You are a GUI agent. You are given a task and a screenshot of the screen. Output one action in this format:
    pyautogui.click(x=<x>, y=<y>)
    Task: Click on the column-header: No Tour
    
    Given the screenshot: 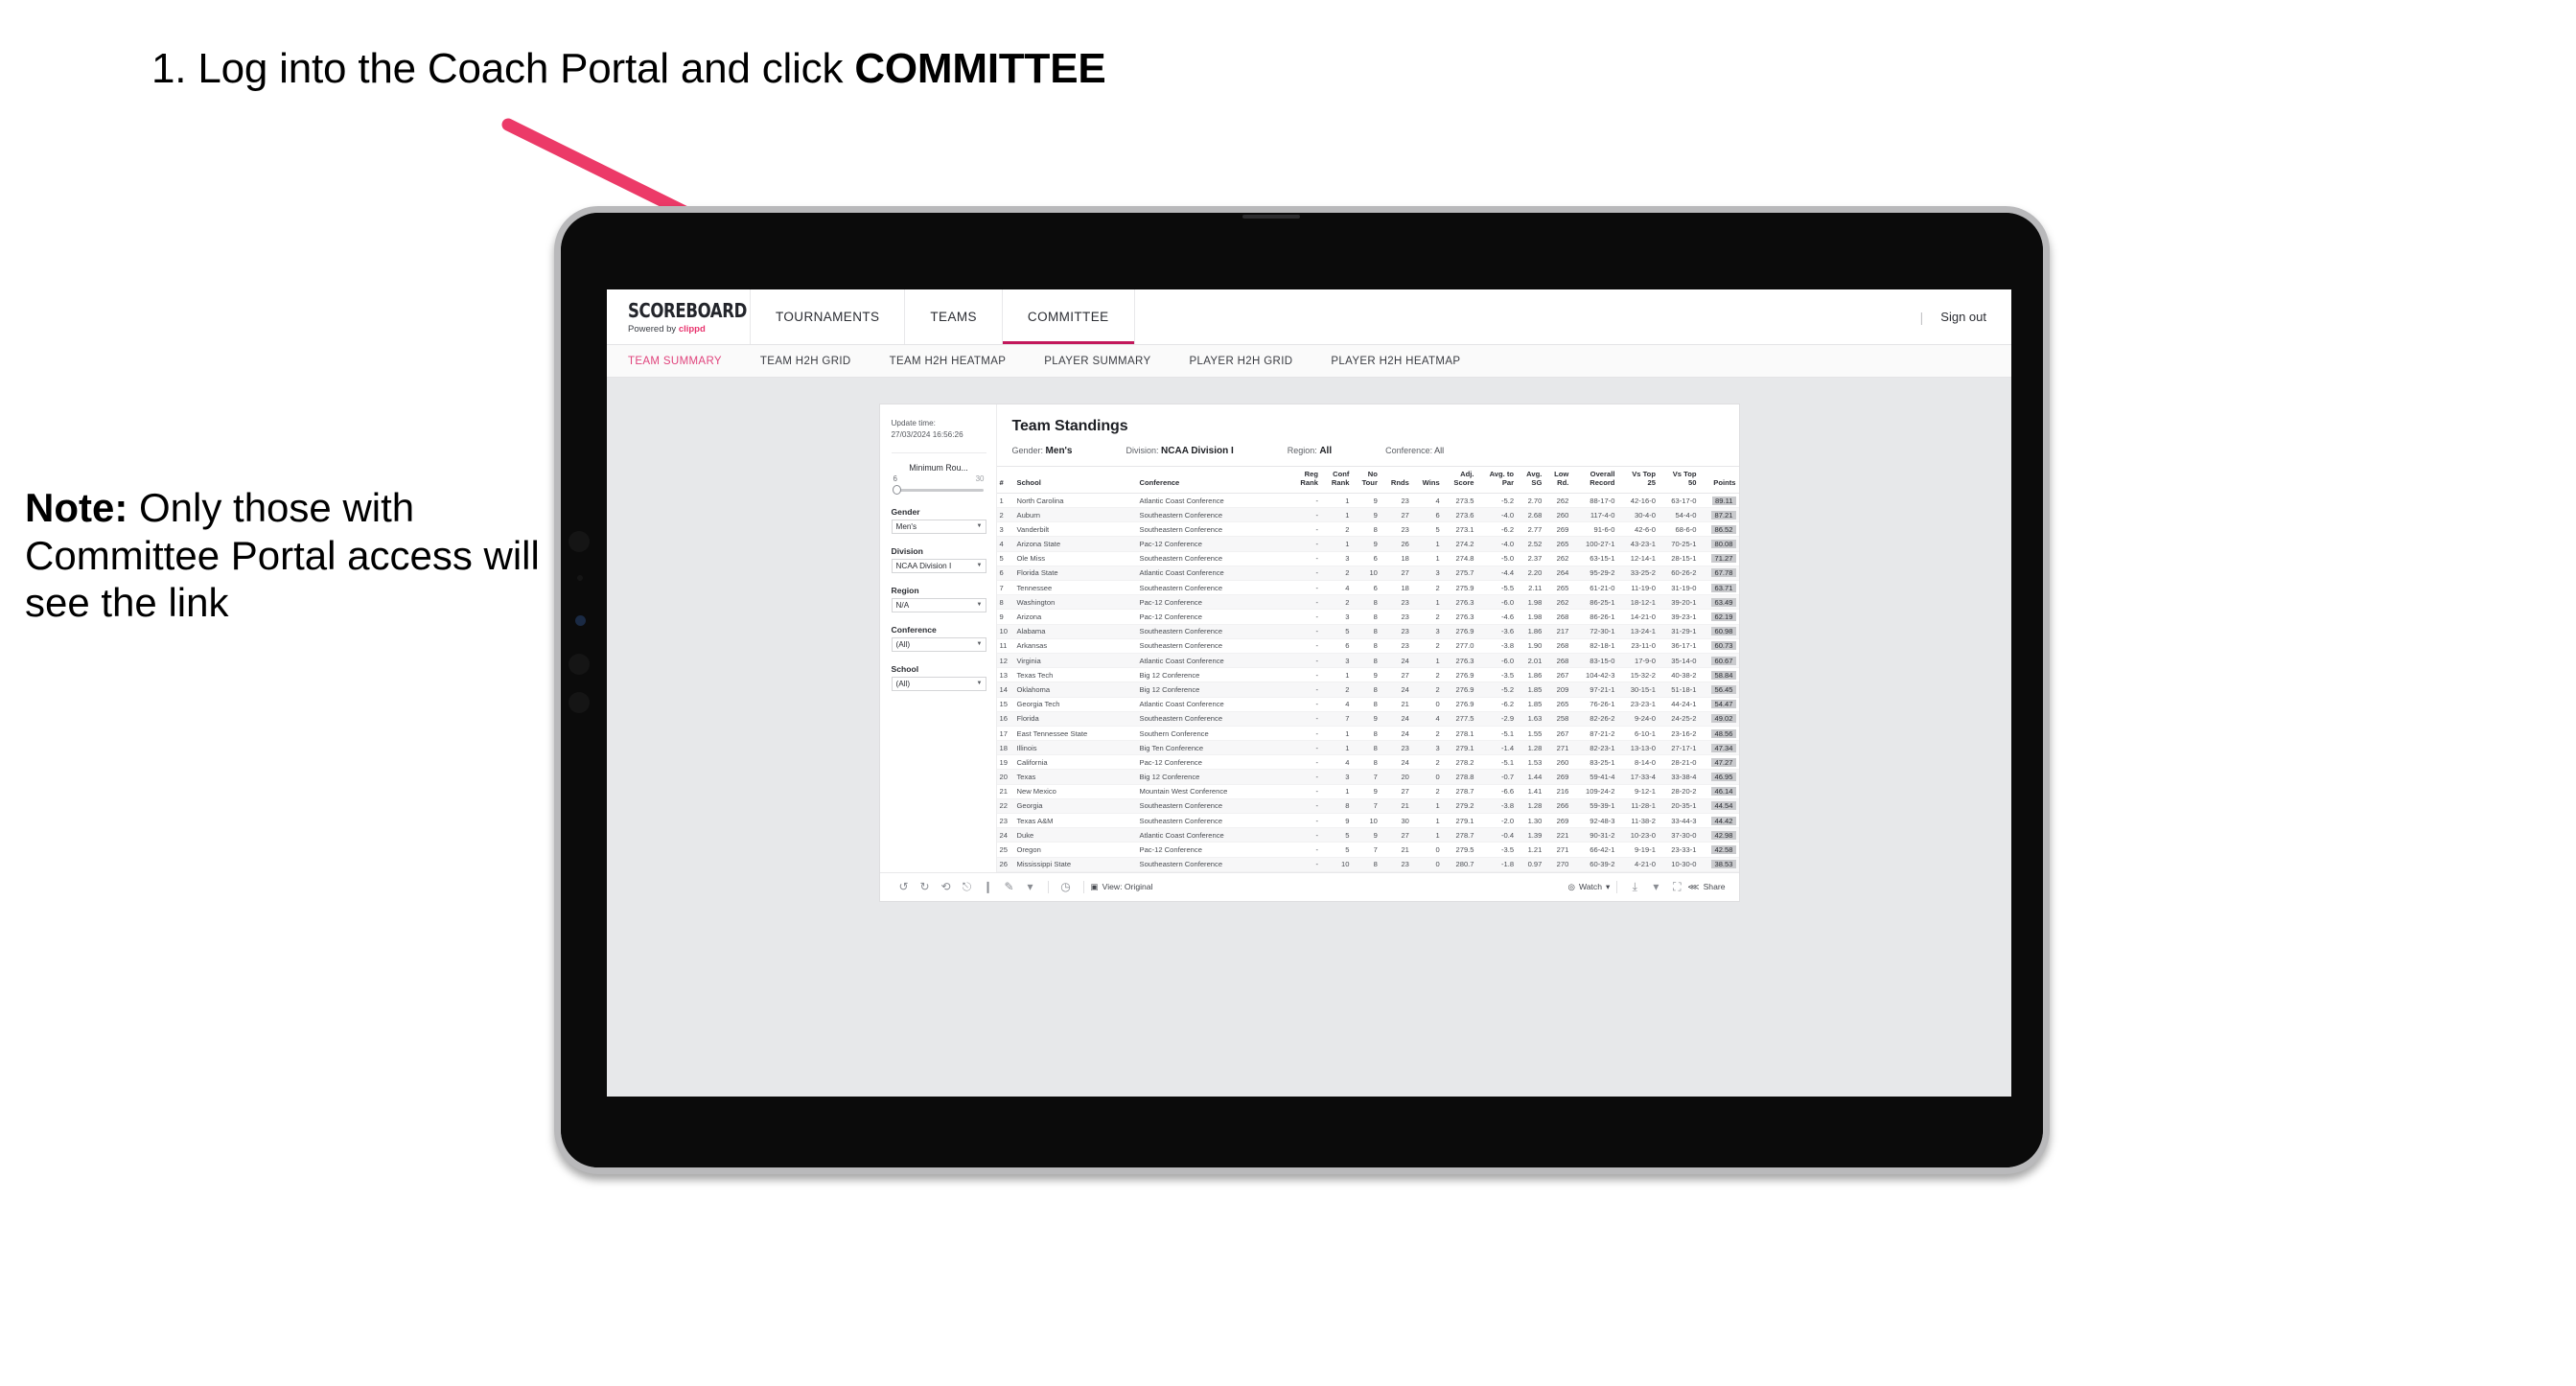 What is the action you would take?
    pyautogui.click(x=1366, y=480)
    